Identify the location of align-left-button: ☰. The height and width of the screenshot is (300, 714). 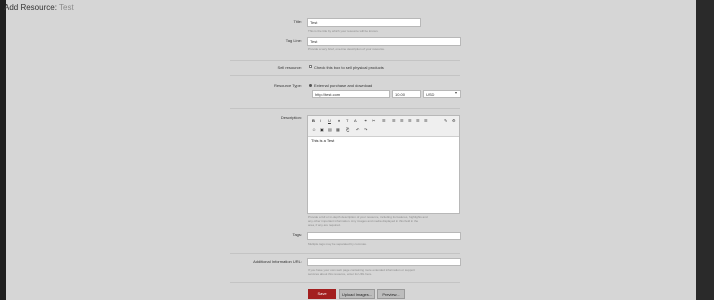
(384, 120).